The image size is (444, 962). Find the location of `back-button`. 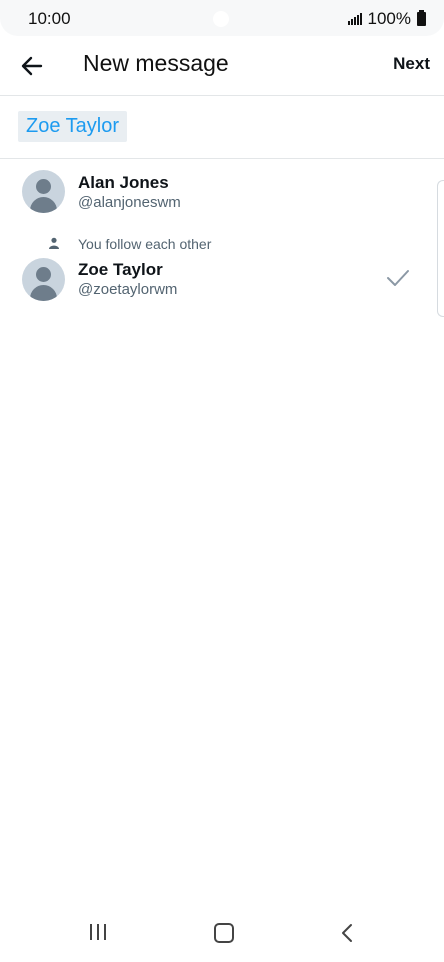

back-button is located at coordinates (32, 66).